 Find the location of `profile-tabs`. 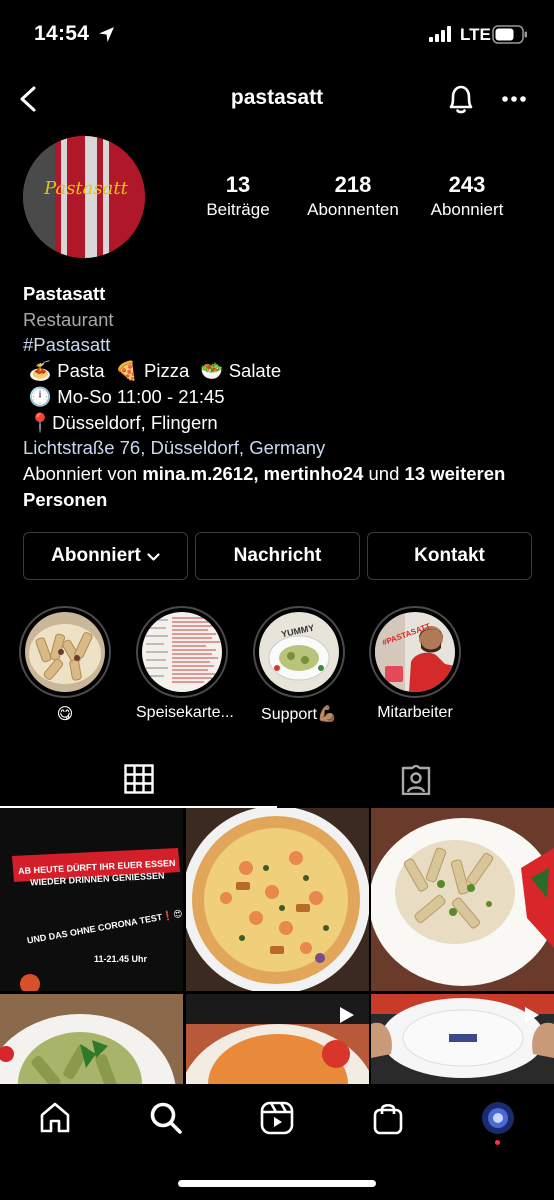

profile-tabs is located at coordinates (277, 780).